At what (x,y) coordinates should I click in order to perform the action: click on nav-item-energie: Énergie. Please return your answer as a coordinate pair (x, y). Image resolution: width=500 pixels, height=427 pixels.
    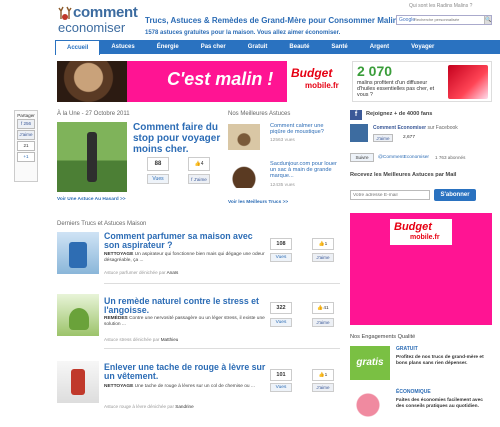
    Looking at the image, I should click on (168, 47).